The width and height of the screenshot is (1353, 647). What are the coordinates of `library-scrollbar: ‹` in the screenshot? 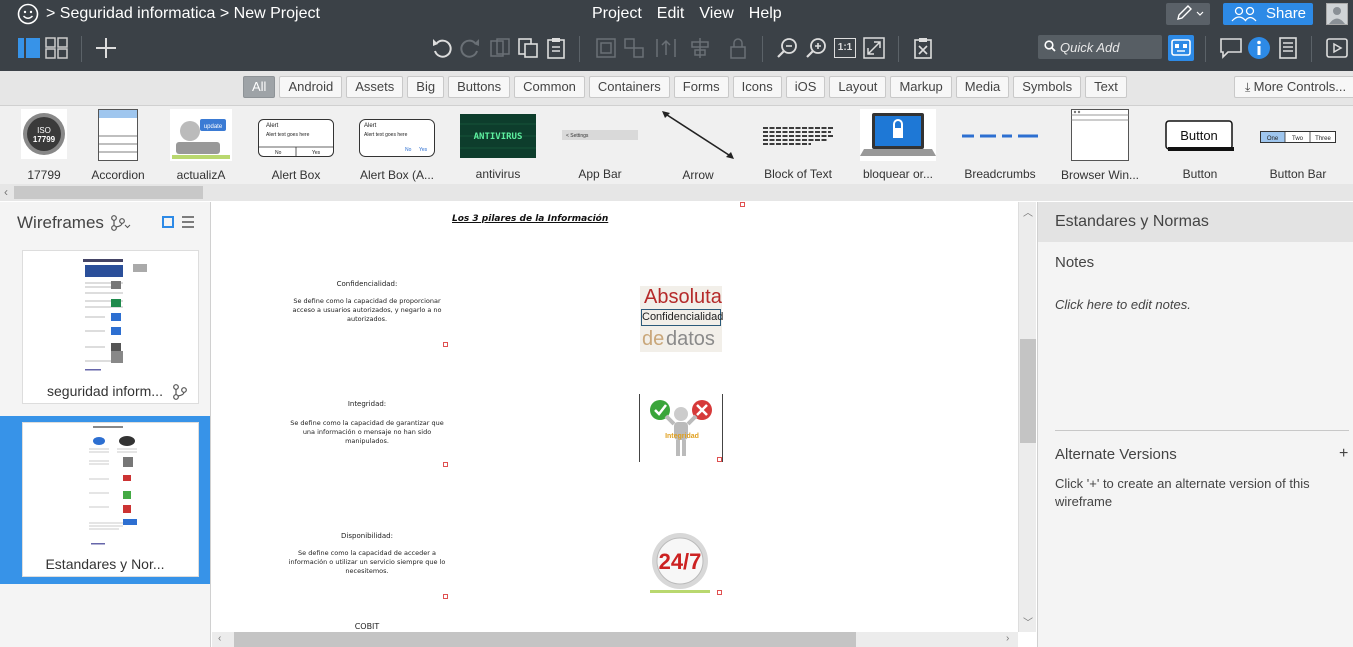 It's located at (676, 192).